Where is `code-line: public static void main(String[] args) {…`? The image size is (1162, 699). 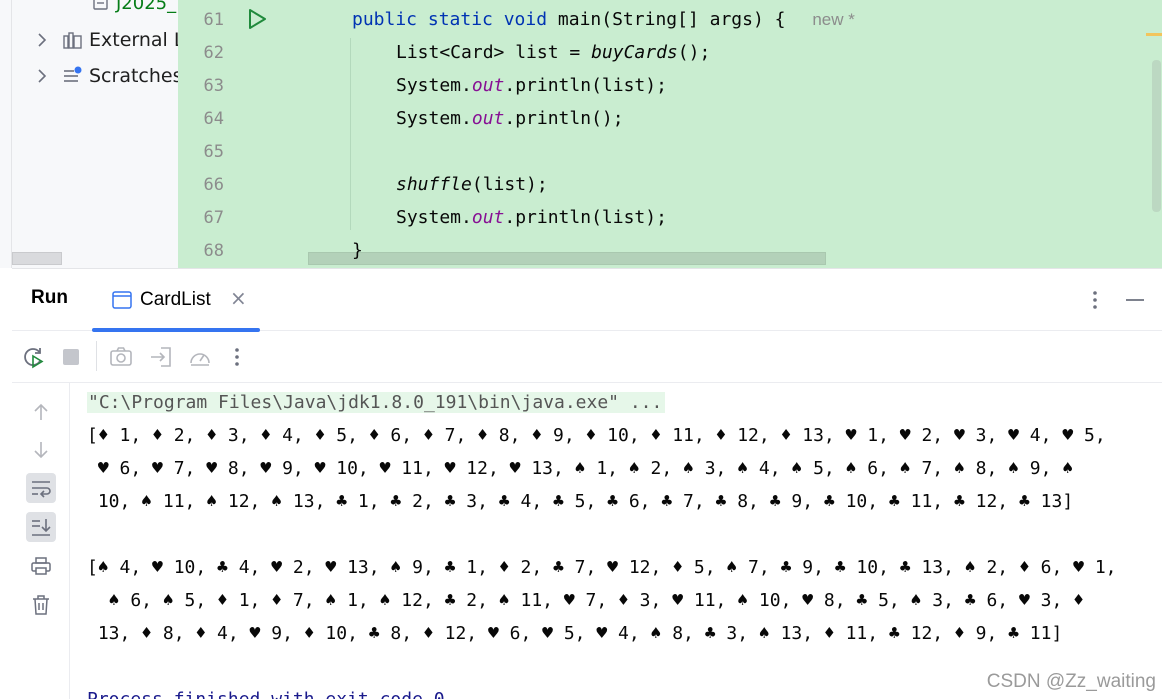
code-line: public static void main(String[] args) {… is located at coordinates (603, 16).